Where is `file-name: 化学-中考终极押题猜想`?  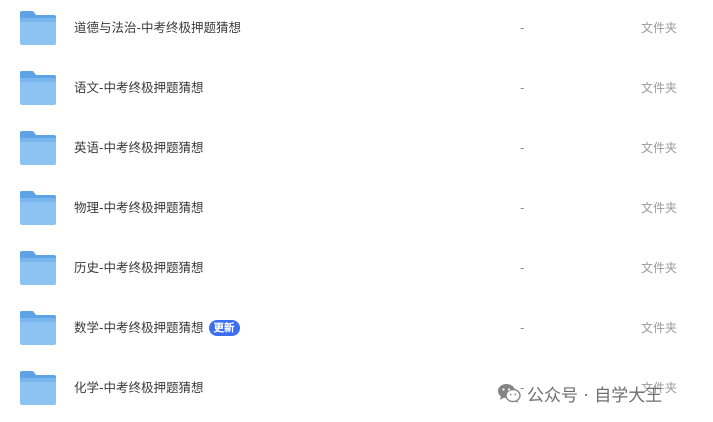 file-name: 化学-中考终极押题猜想 is located at coordinates (139, 388).